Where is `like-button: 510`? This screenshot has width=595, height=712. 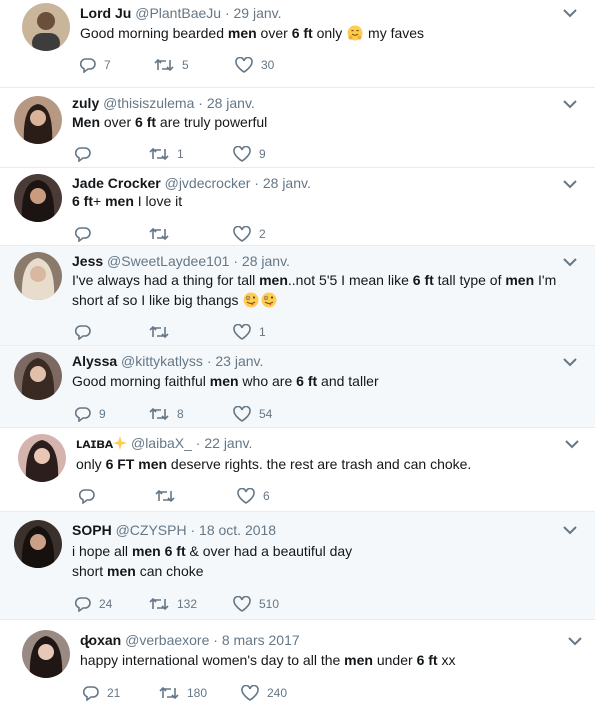 like-button: 510 is located at coordinates (256, 604).